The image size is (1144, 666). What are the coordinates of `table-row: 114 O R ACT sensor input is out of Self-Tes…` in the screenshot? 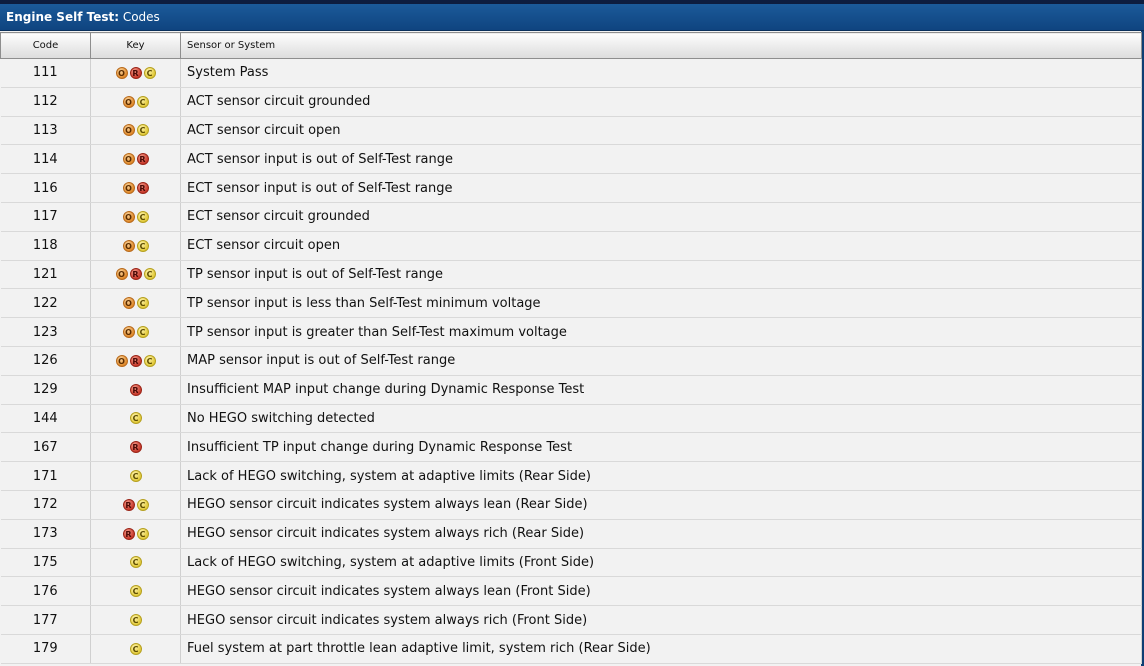 It's located at (571, 159).